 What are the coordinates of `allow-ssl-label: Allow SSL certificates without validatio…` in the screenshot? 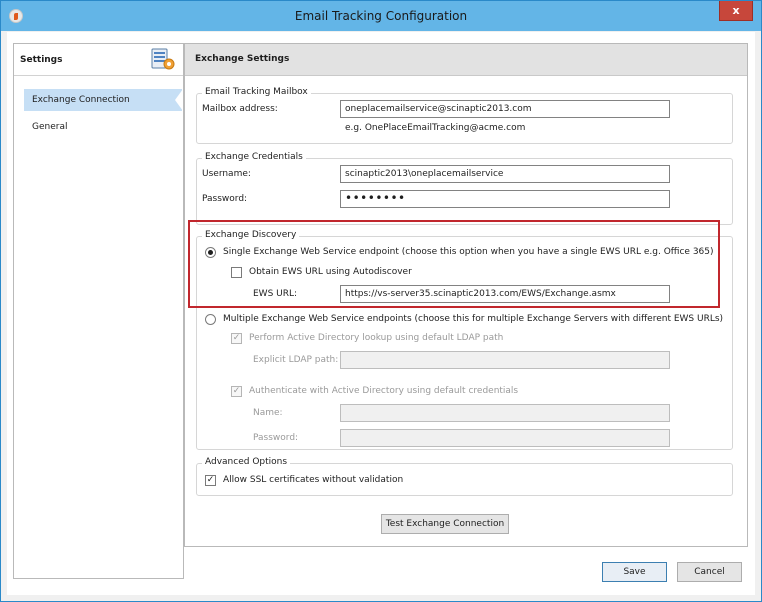 It's located at (313, 480).